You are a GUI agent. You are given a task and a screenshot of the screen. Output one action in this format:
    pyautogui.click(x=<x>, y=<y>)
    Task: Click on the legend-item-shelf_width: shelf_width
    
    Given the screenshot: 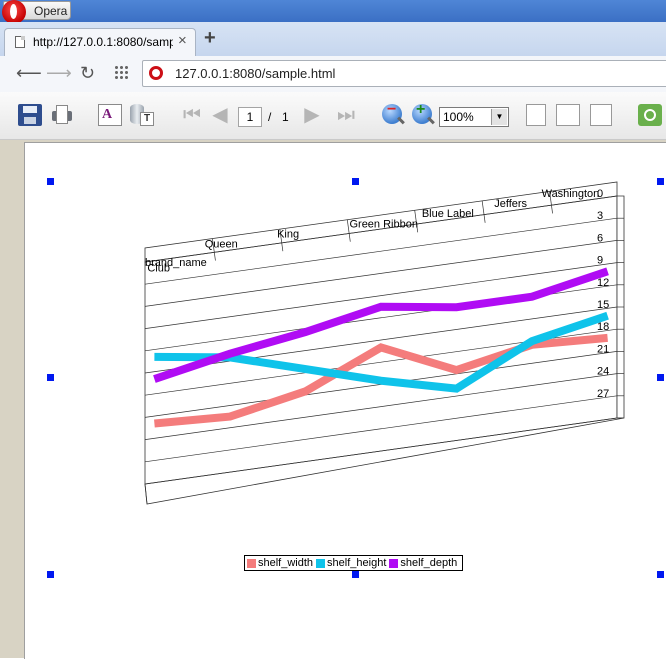 What is the action you would take?
    pyautogui.click(x=280, y=563)
    